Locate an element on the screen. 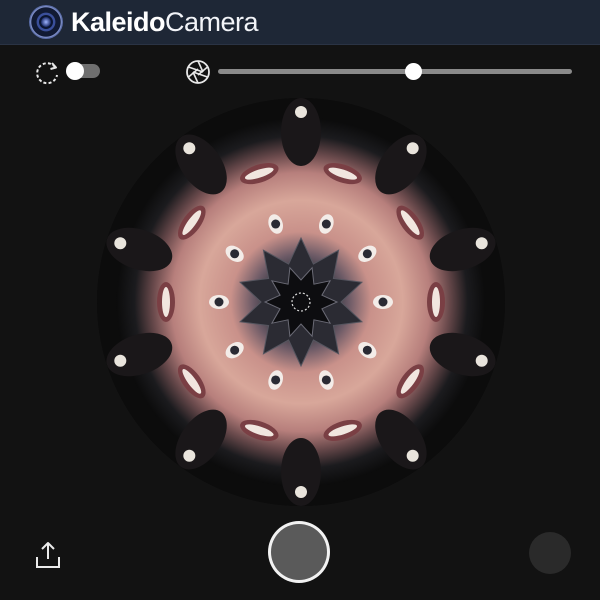  rotate-icon is located at coordinates (47, 73).